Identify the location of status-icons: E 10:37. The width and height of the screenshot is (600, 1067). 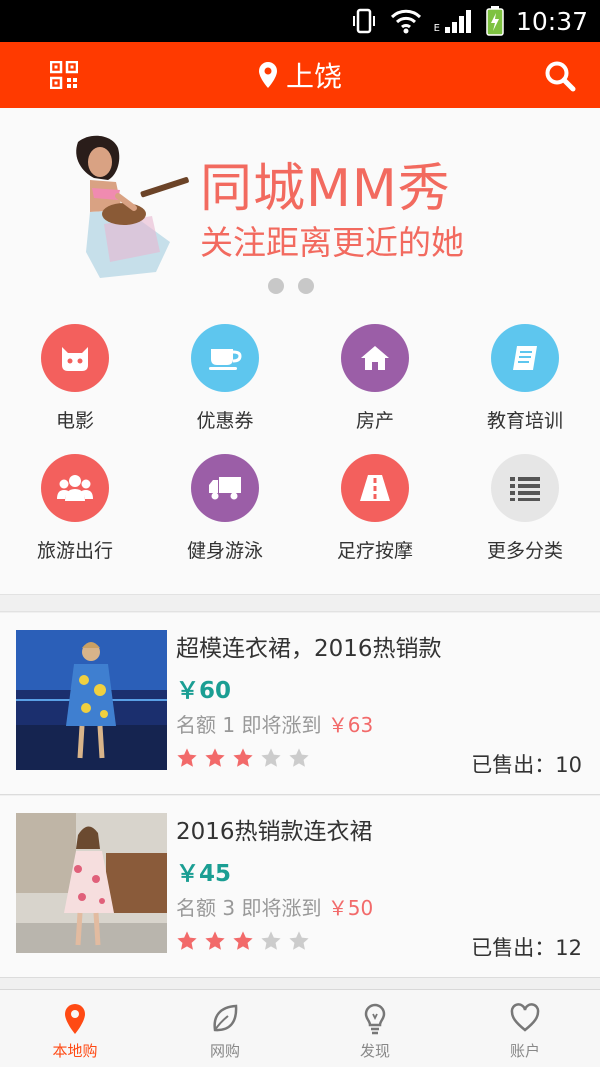
(470, 21).